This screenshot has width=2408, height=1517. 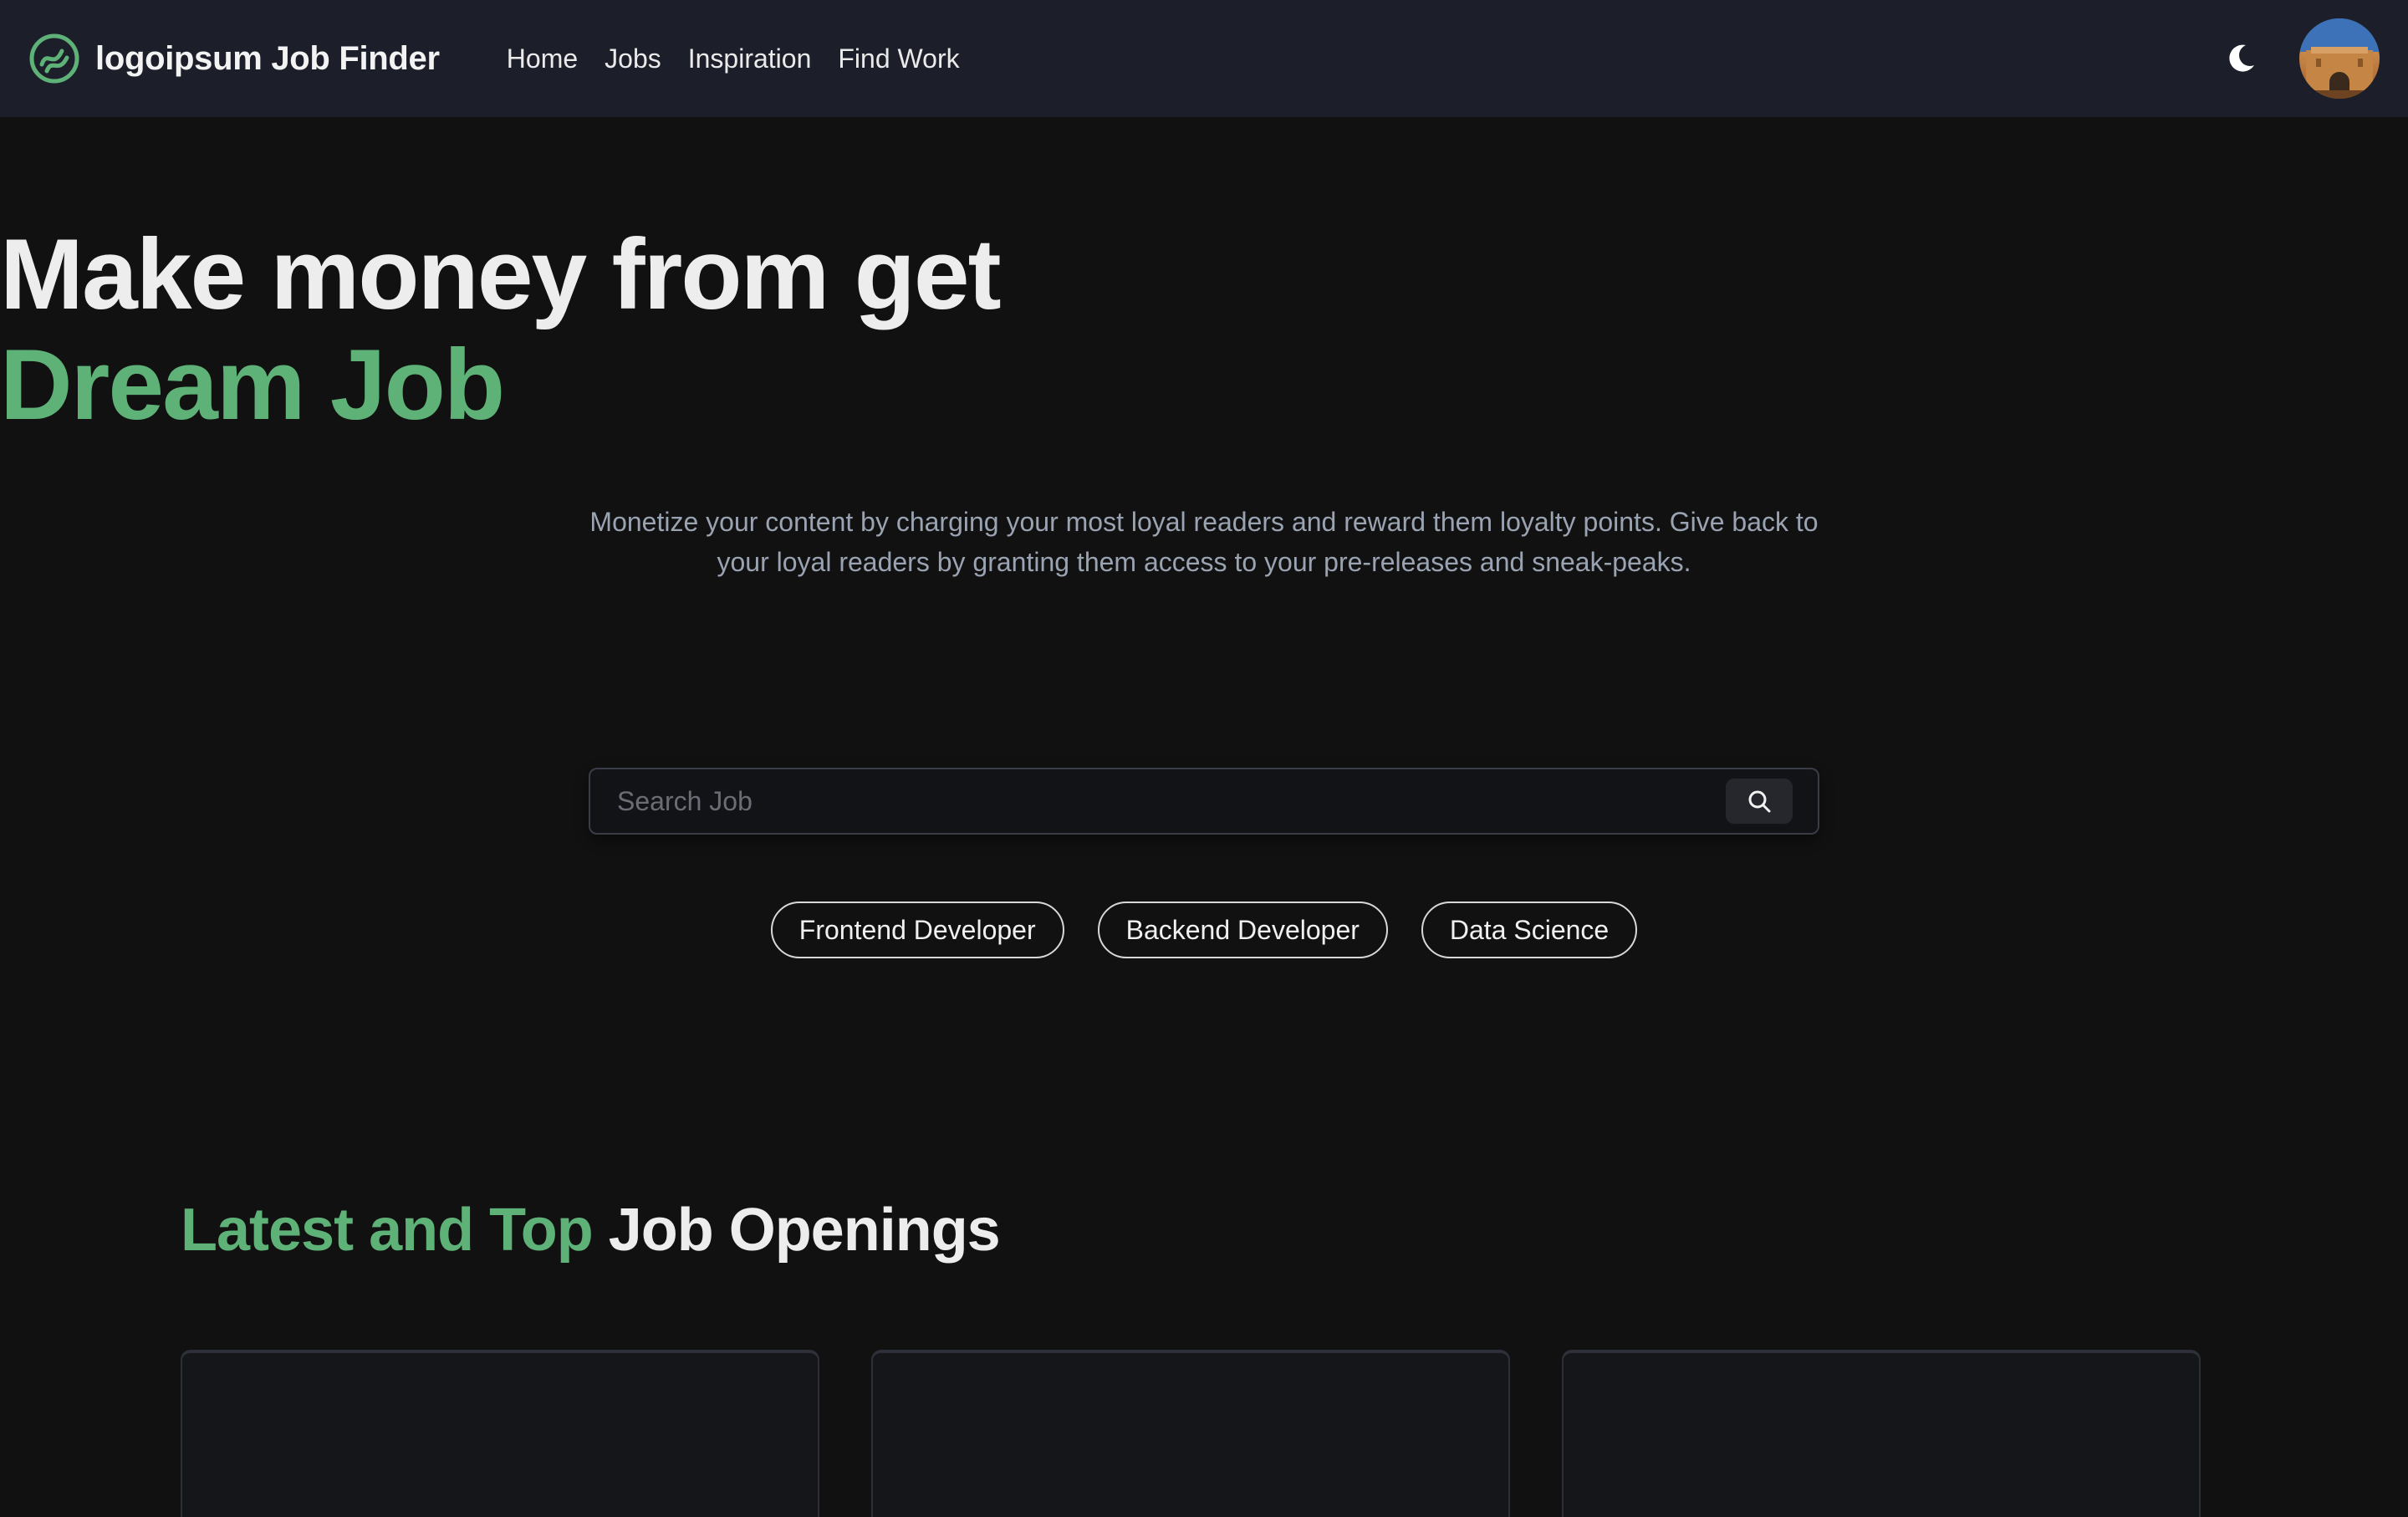 I want to click on chip-frontend-developer: Frontend Developer, so click(x=917, y=930).